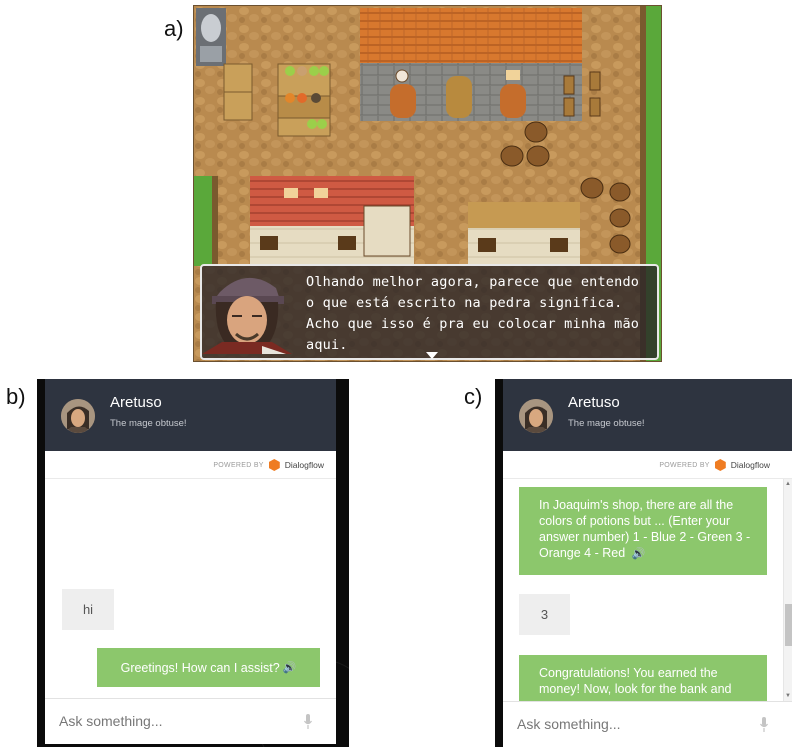 The image size is (792, 747). What do you see at coordinates (174, 28) in the screenshot?
I see `panel-label-a: a)` at bounding box center [174, 28].